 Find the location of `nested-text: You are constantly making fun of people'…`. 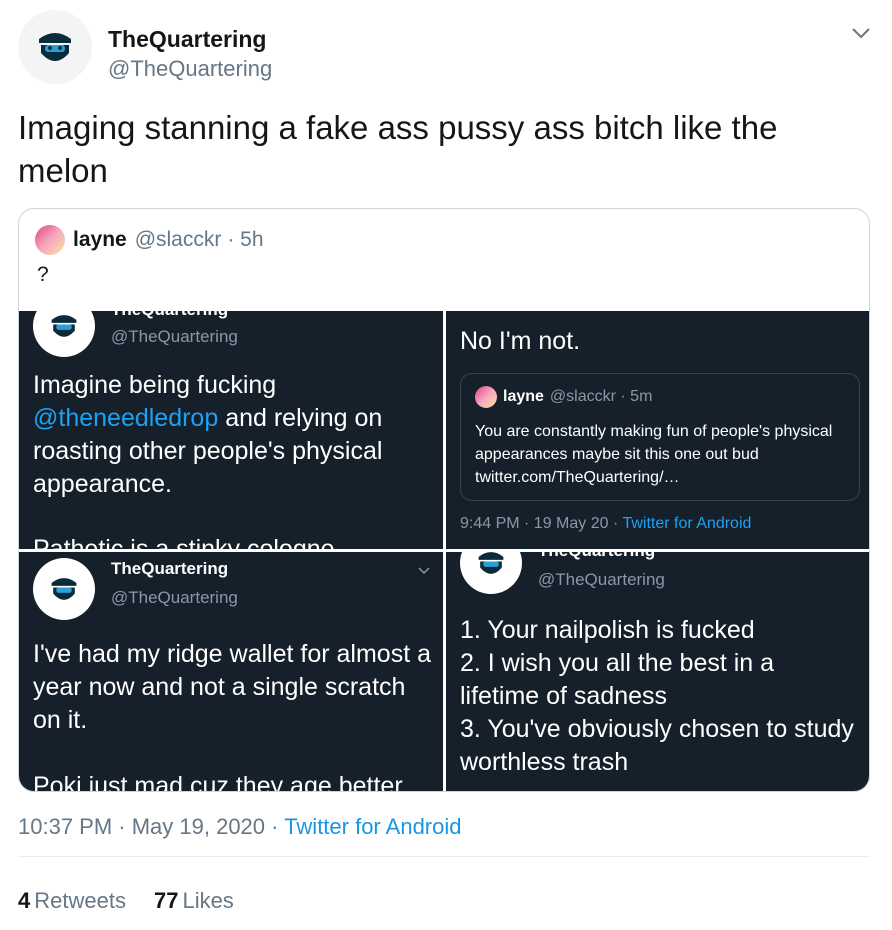

nested-text: You are constantly making fun of people'… is located at coordinates (654, 454).